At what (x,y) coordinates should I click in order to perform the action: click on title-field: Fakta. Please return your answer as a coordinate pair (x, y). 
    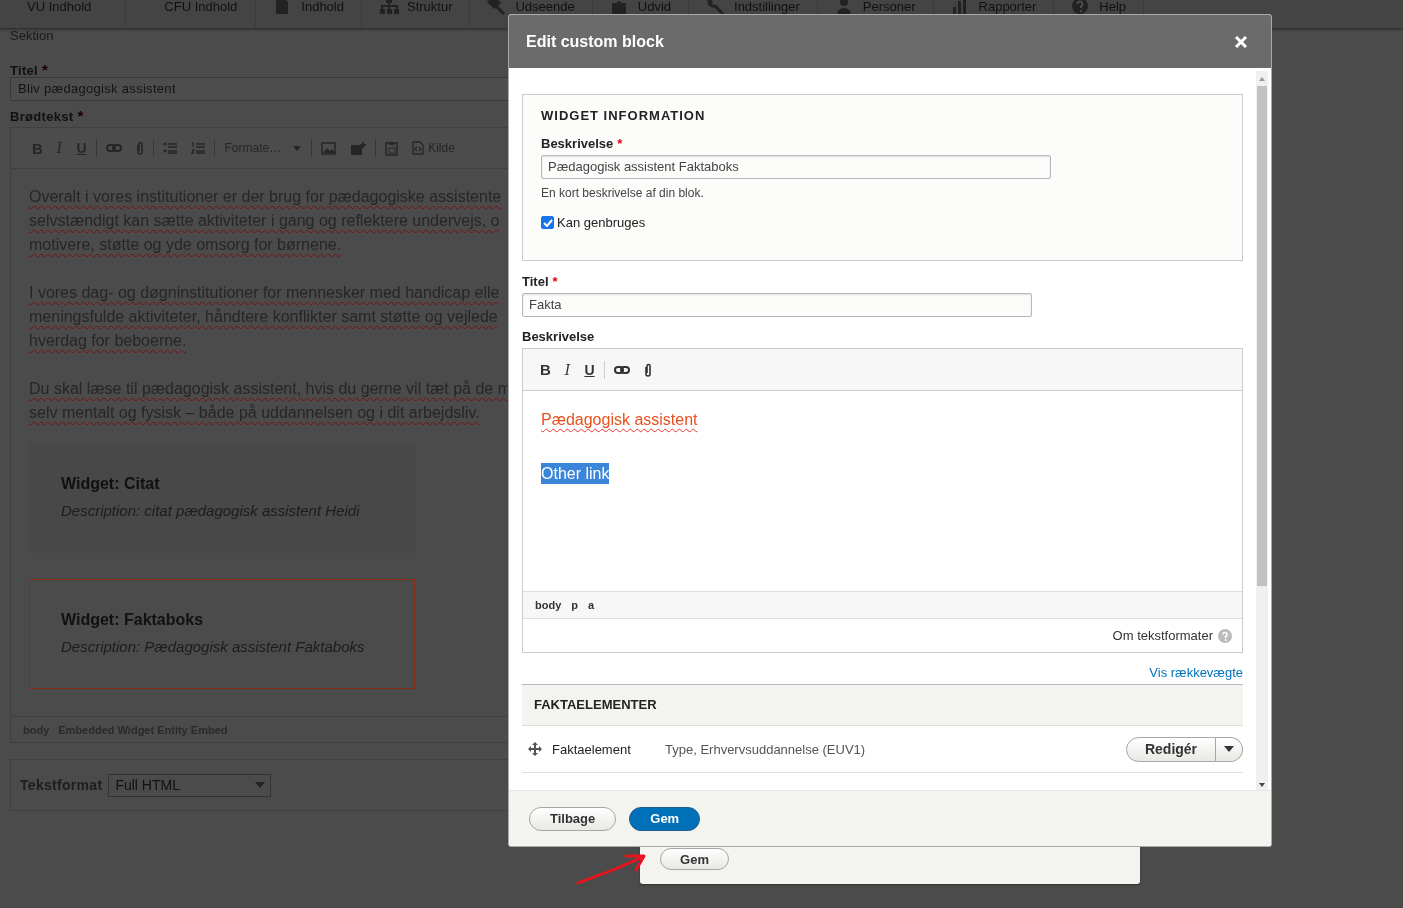
    Looking at the image, I should click on (777, 305).